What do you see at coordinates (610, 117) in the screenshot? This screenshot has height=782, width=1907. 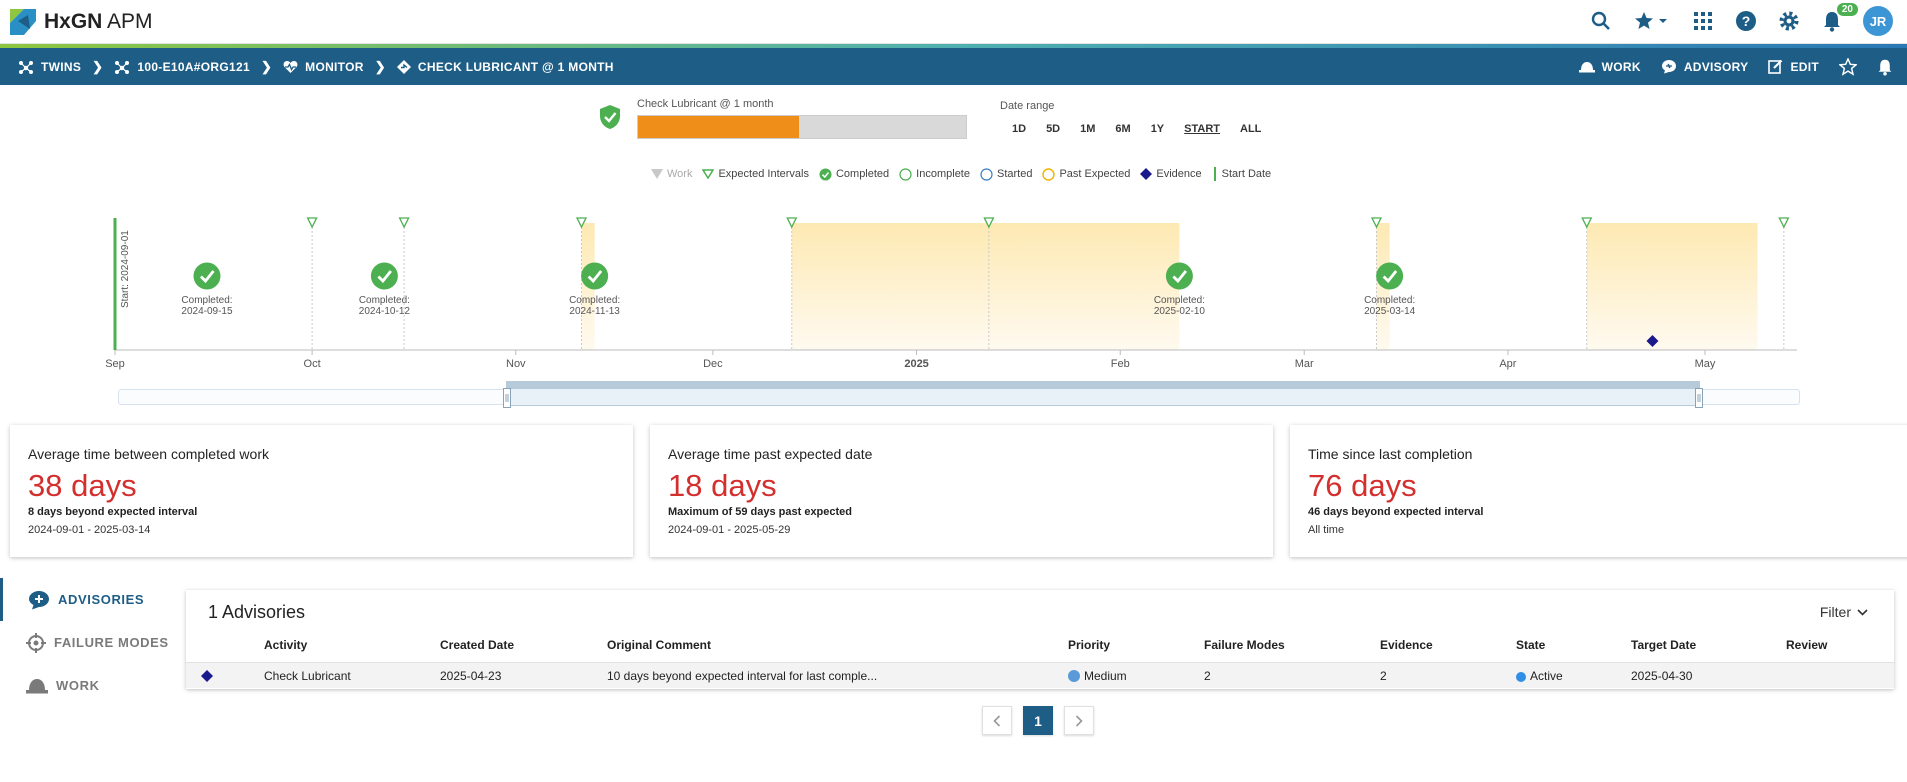 I see `shield-check-icon` at bounding box center [610, 117].